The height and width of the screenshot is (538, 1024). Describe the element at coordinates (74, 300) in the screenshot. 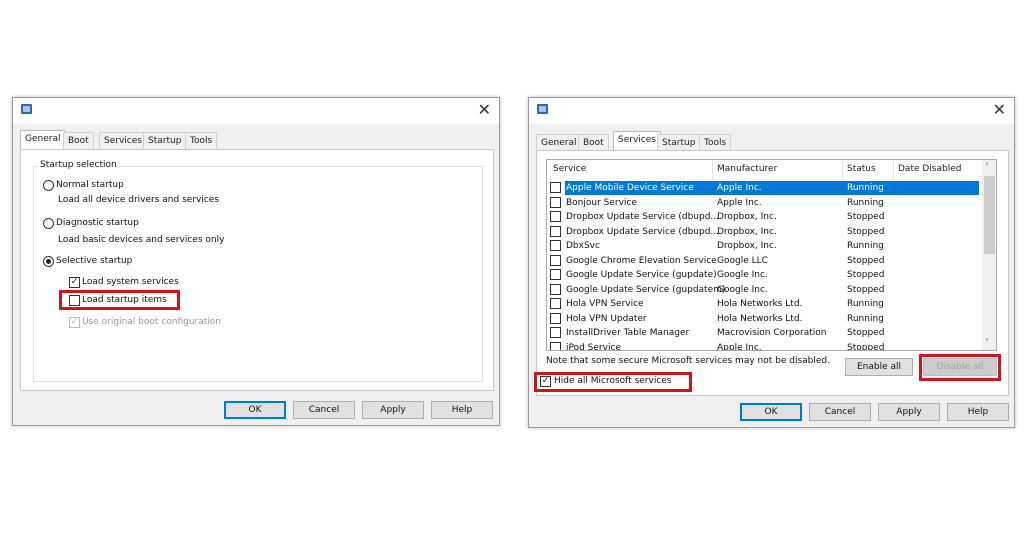

I see `load-startup-items-checkbox` at that location.